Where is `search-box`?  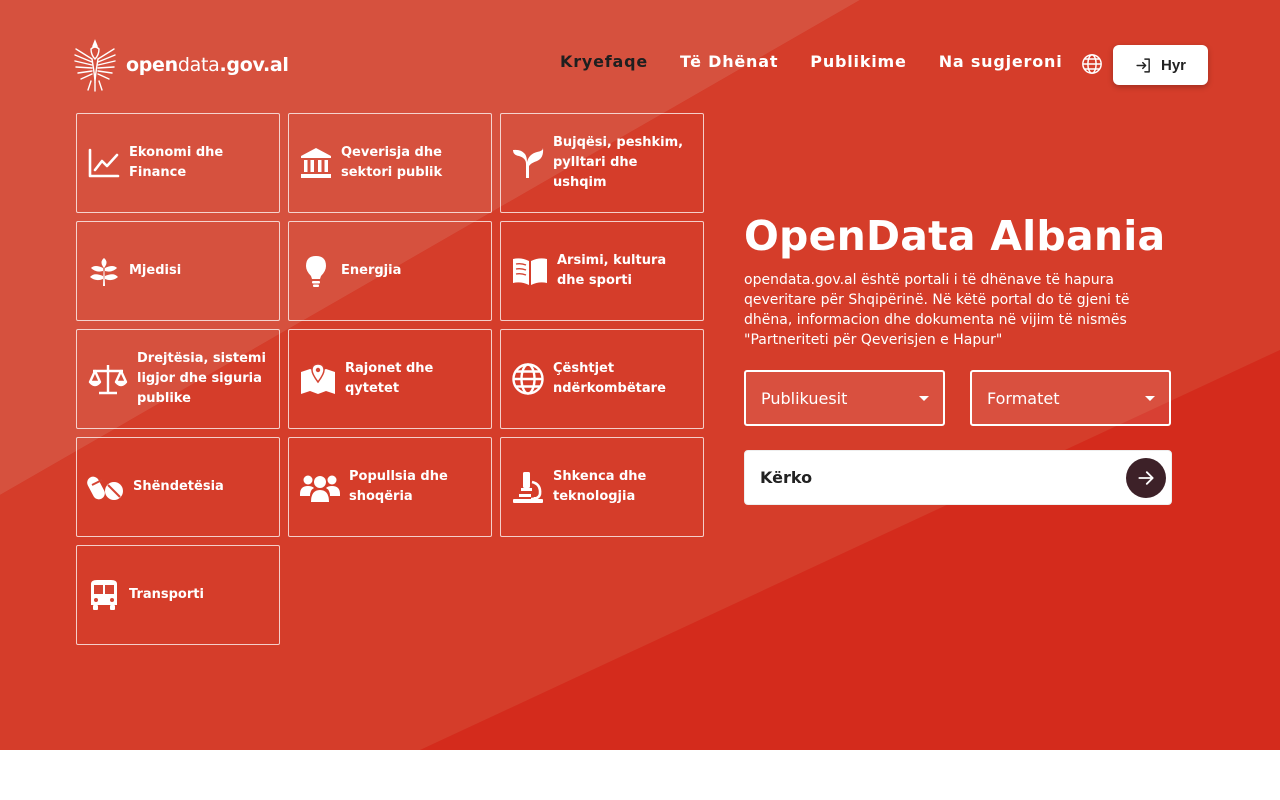 search-box is located at coordinates (958, 477).